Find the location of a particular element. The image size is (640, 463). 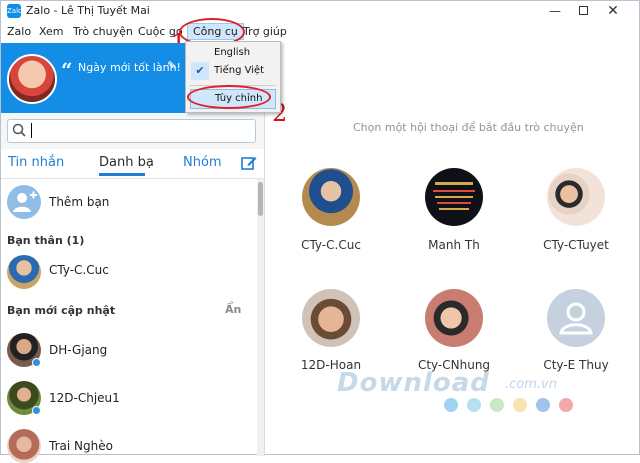

dropdown-item-tieng-viet-label: Tiếng Việt is located at coordinates (239, 70).